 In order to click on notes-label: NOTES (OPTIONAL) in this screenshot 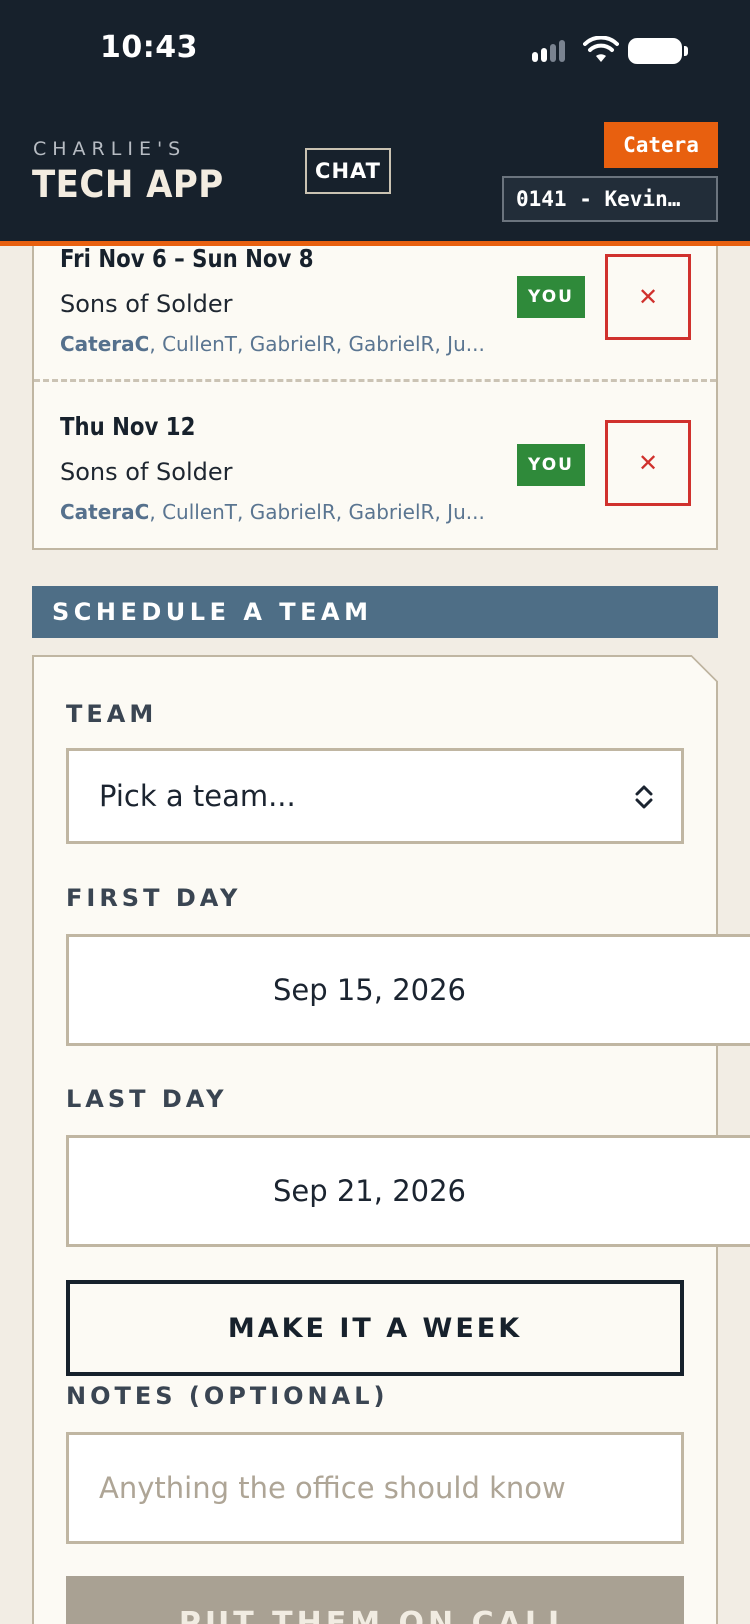, I will do `click(227, 1396)`.